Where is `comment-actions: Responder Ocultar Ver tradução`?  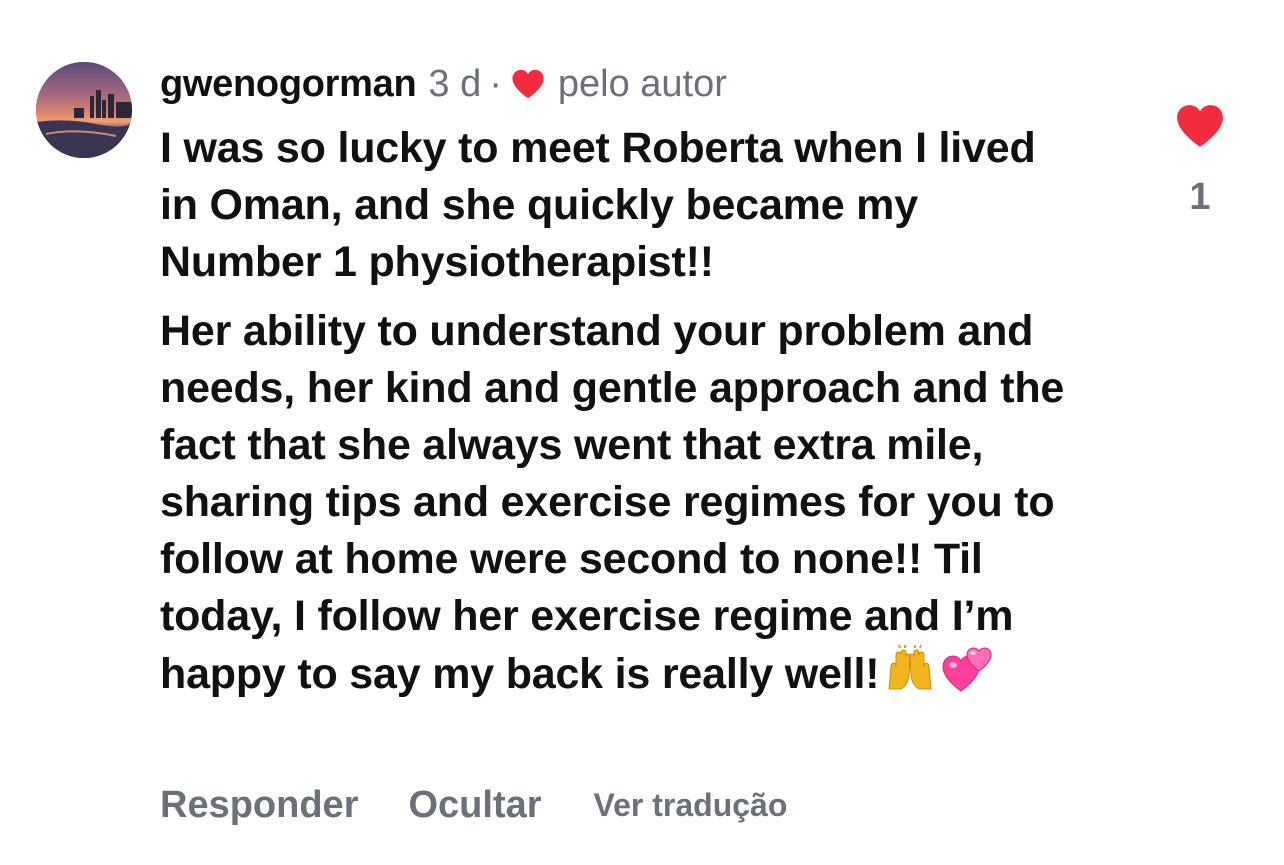
comment-actions: Responder Ocultar Ver tradução is located at coordinates (473, 805).